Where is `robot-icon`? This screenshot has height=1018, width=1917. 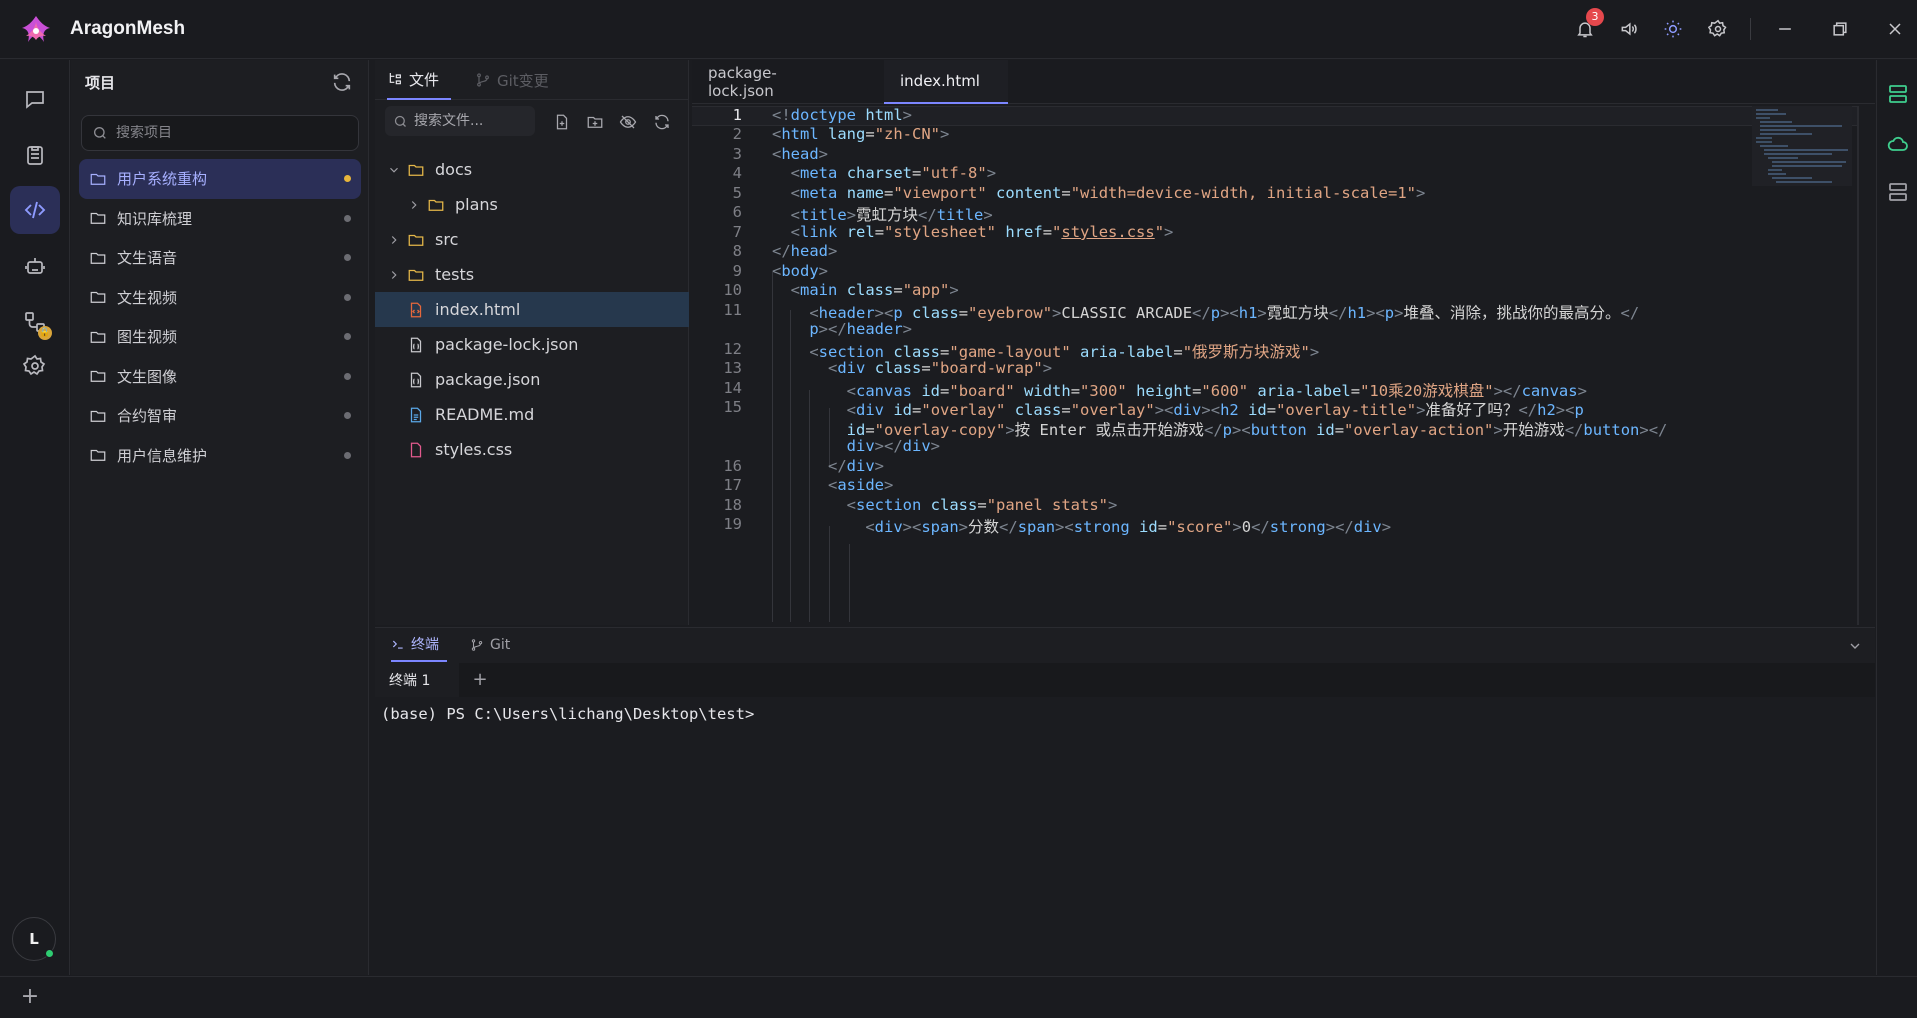 robot-icon is located at coordinates (35, 266).